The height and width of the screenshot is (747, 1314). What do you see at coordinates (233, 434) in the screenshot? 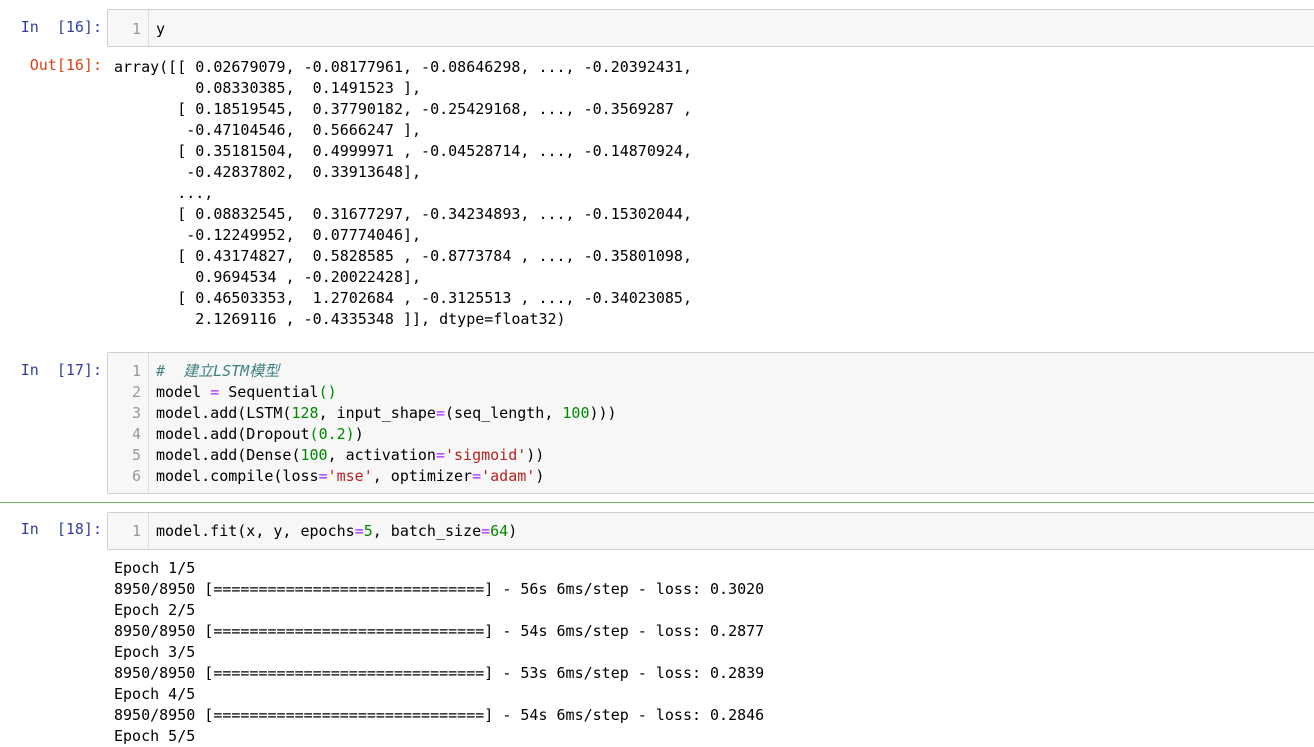
I see `code-token: model.add(Dropout` at bounding box center [233, 434].